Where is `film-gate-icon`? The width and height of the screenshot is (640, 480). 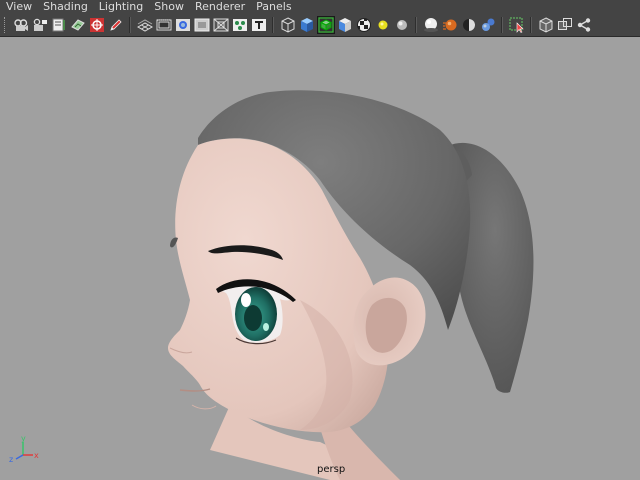 film-gate-icon is located at coordinates (164, 25).